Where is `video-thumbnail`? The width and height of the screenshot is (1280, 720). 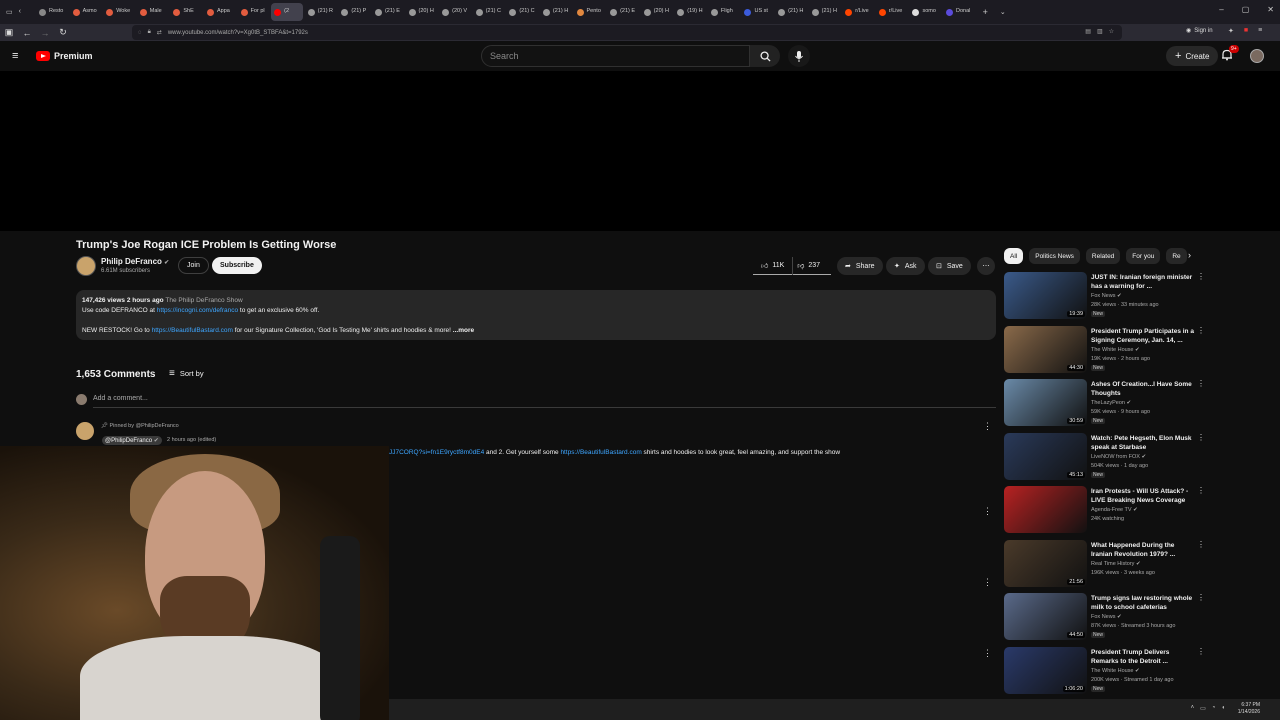
video-thumbnail is located at coordinates (1045, 509).